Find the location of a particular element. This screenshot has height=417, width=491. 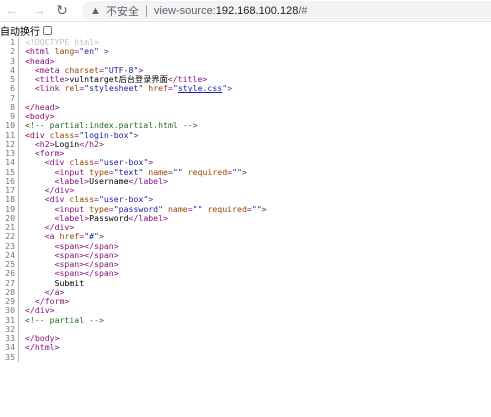

security-status-label: 不安全 is located at coordinates (122, 11).